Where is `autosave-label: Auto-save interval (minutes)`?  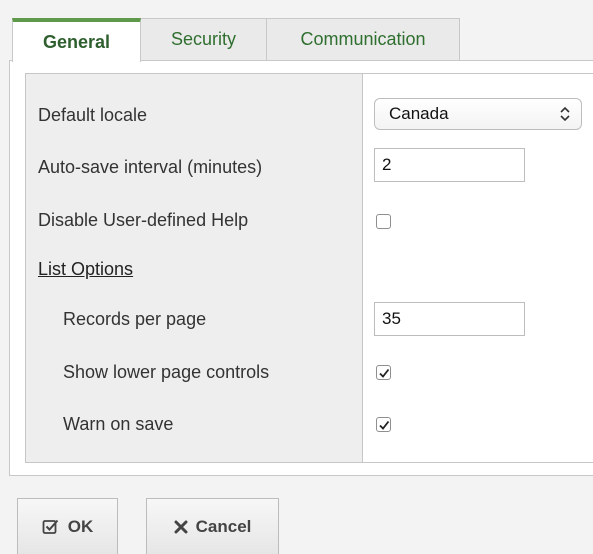 autosave-label: Auto-save interval (minutes) is located at coordinates (150, 167).